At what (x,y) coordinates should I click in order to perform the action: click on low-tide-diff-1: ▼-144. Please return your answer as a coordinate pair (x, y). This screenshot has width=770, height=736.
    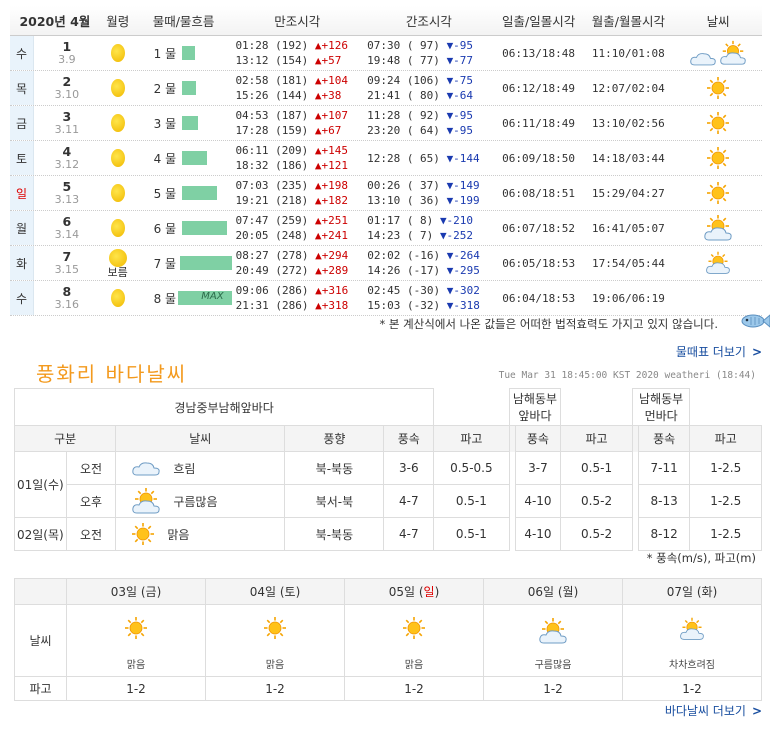
    Looking at the image, I should click on (463, 158).